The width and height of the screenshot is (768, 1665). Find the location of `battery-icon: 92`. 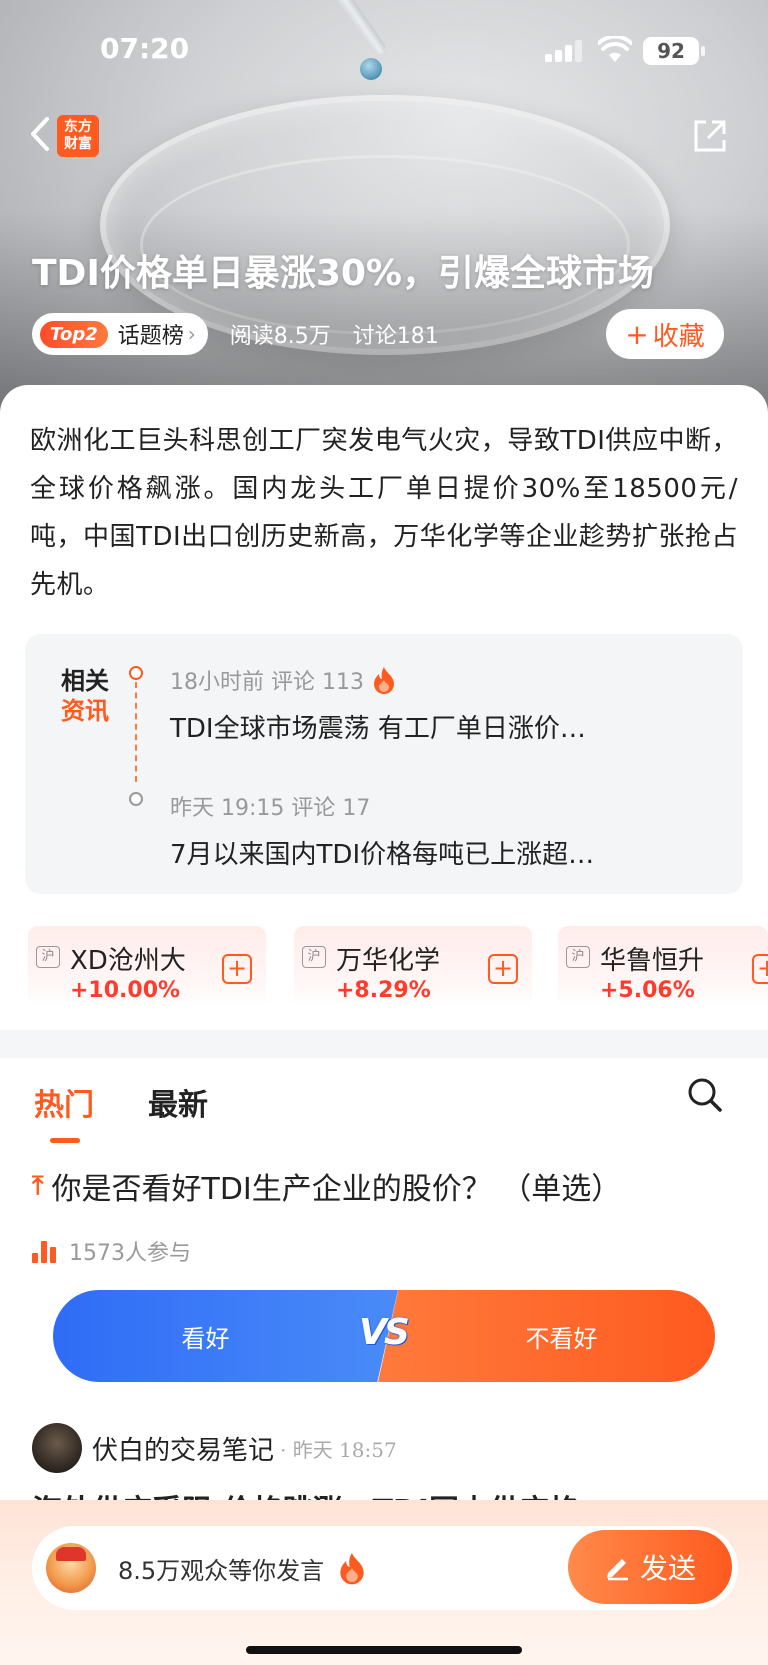

battery-icon: 92 is located at coordinates (674, 51).